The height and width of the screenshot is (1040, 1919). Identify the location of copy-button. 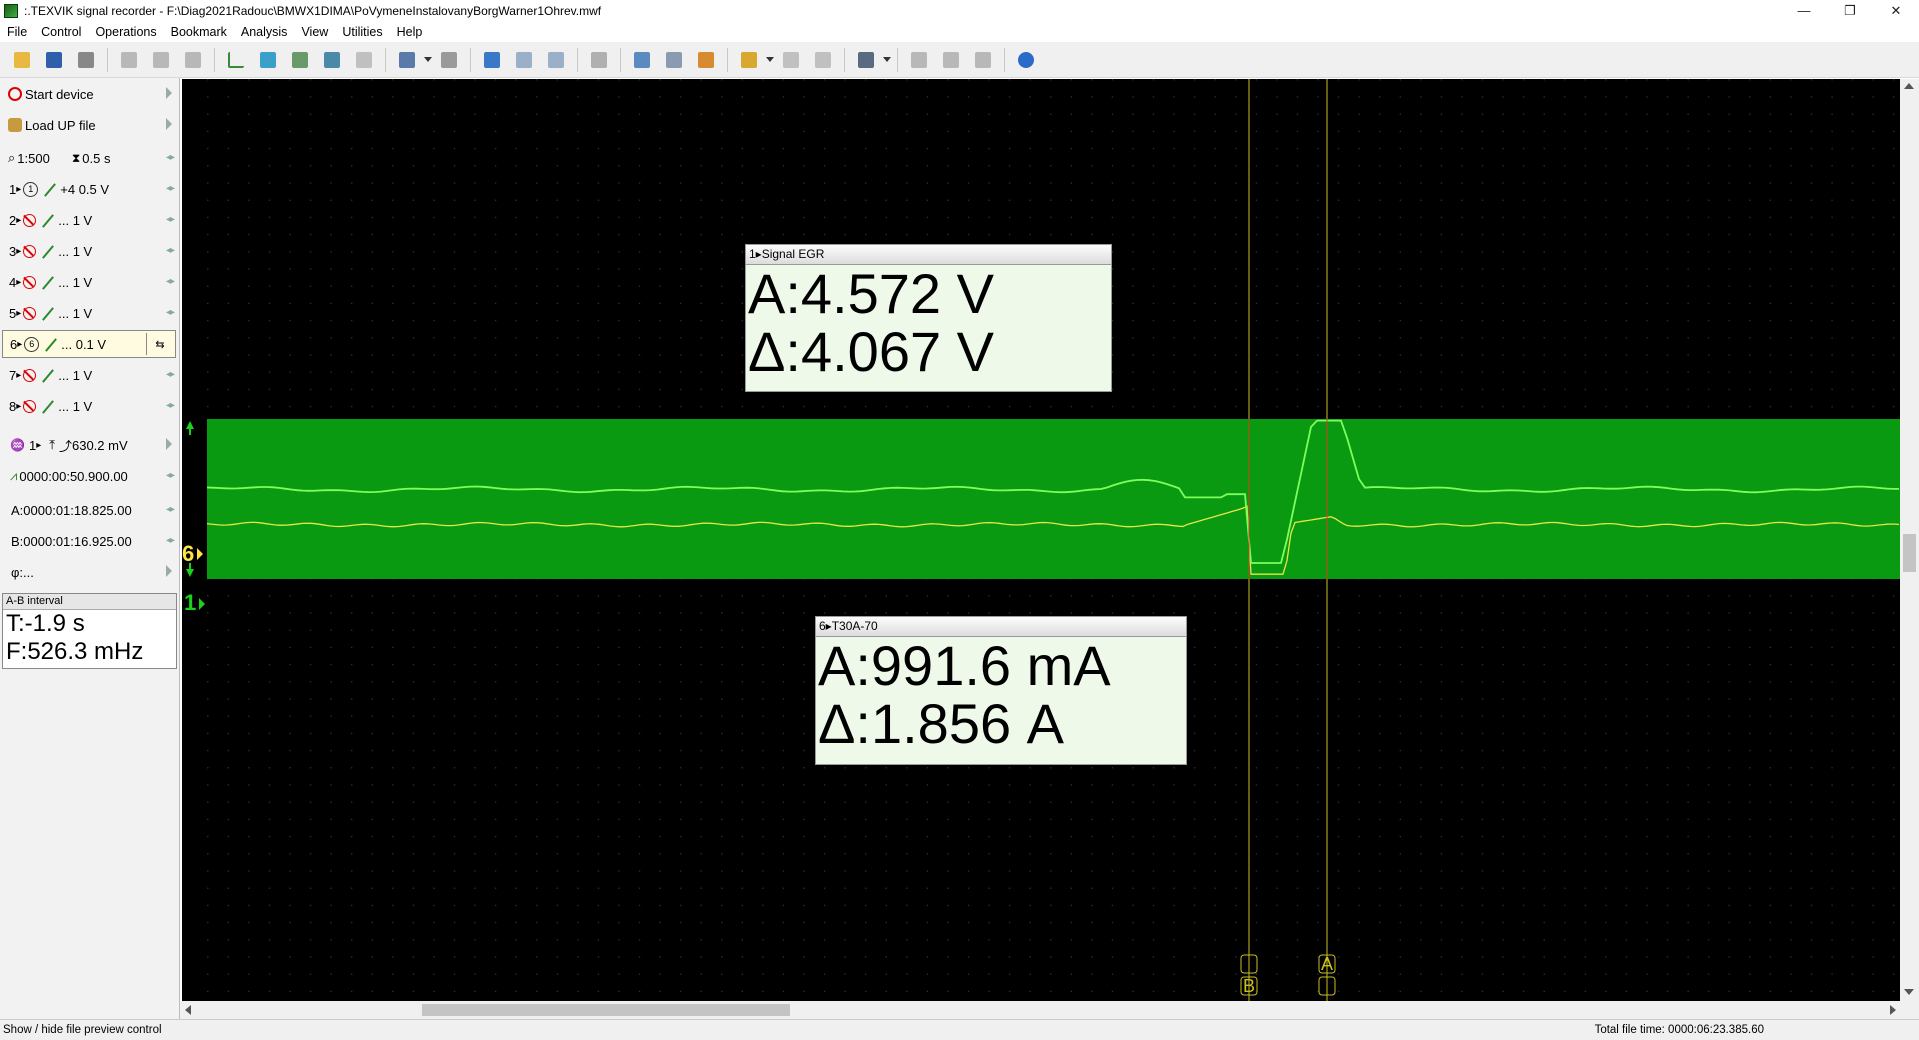
(129, 60).